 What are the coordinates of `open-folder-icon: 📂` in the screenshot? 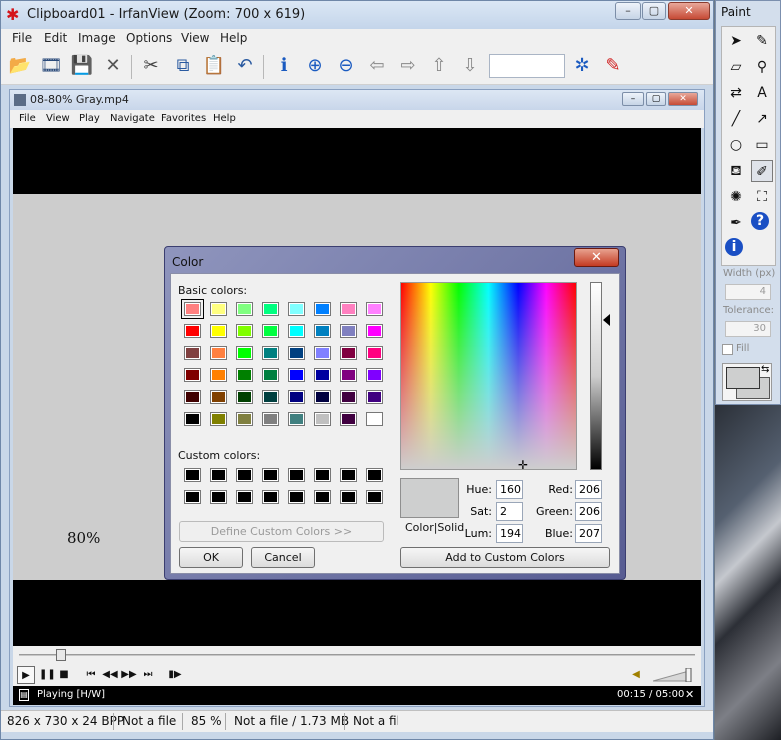 It's located at (20, 66).